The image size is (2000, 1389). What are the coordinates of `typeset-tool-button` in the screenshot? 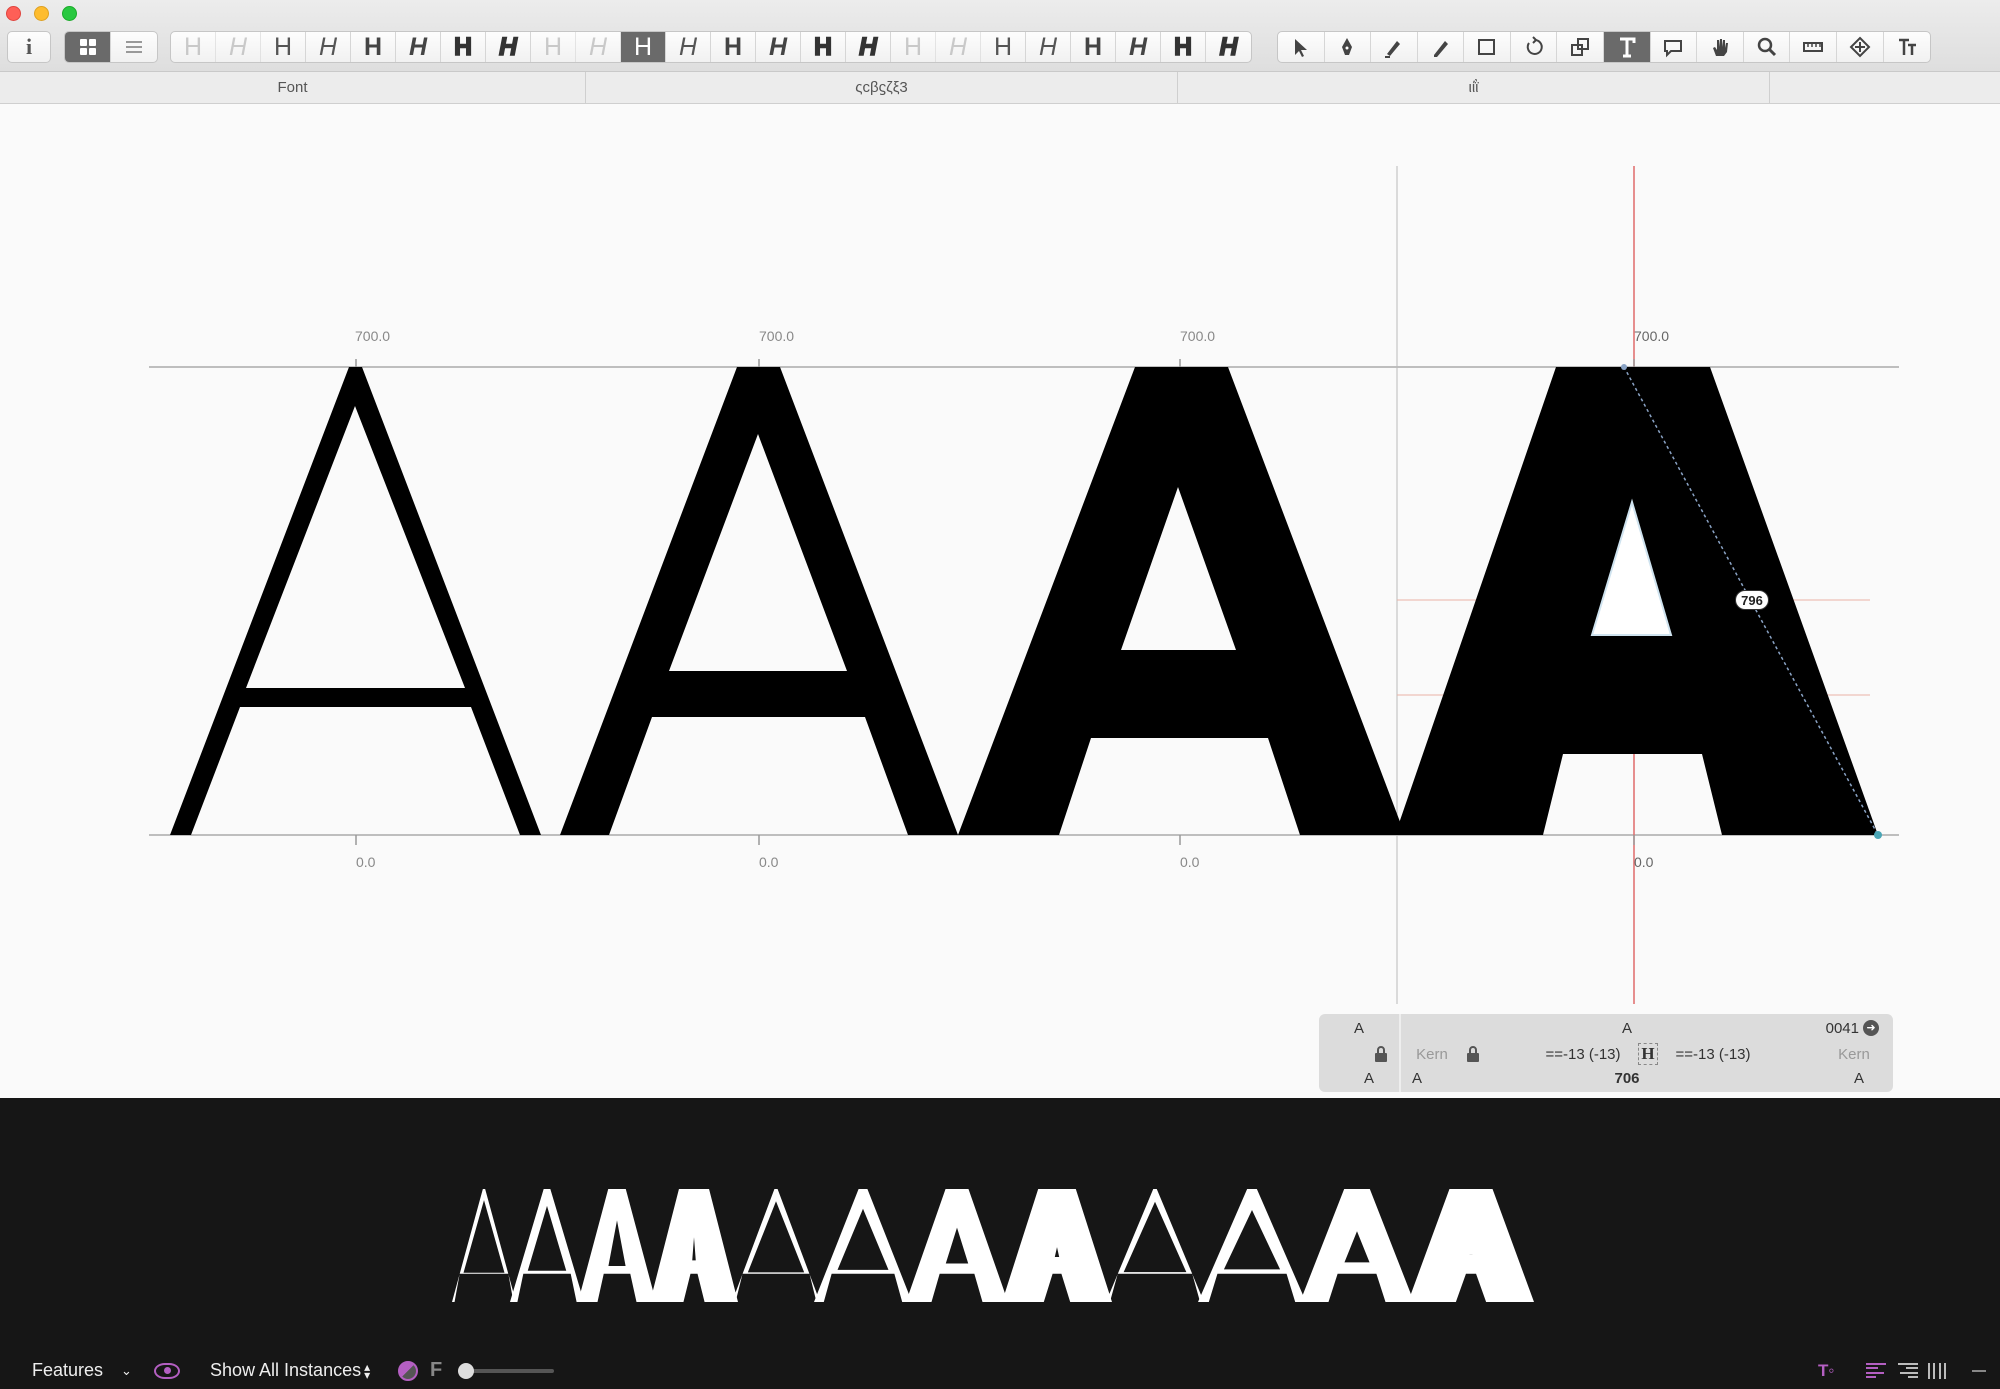 It's located at (1907, 47).